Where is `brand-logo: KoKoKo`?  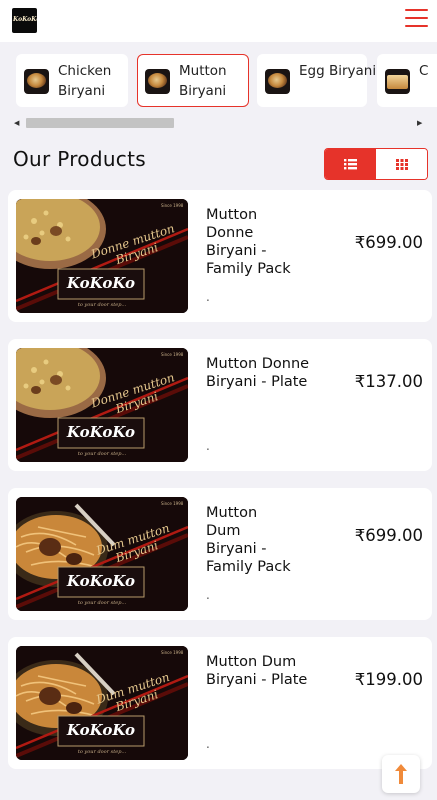
brand-logo: KoKoKo is located at coordinates (24, 20).